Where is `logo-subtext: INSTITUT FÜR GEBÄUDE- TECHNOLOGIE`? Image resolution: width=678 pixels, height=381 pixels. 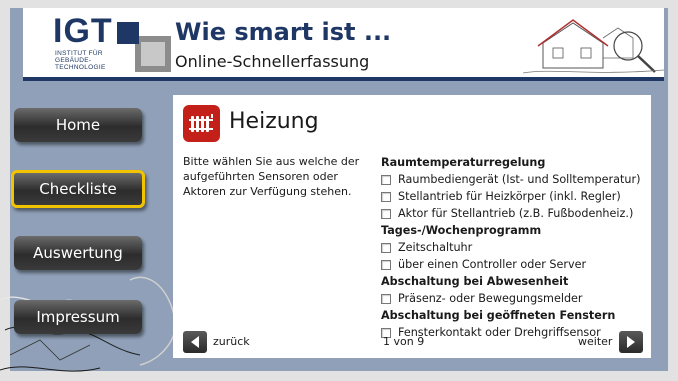 logo-subtext: INSTITUT FÜR GEBÄUDE- TECHNOLOGIE is located at coordinates (85, 60).